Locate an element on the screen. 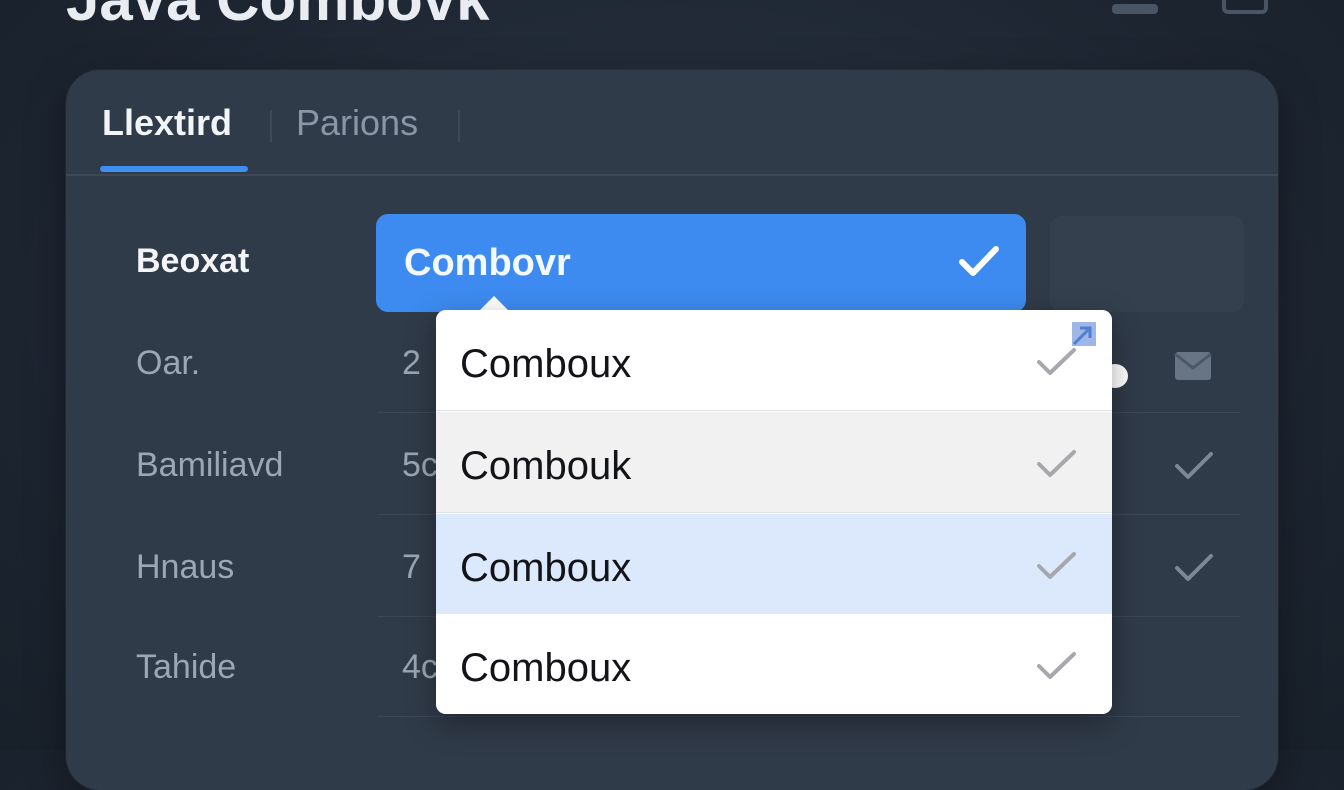 The width and height of the screenshot is (1344, 790). row-label-bamiliavd: Bamiliavd is located at coordinates (210, 465).